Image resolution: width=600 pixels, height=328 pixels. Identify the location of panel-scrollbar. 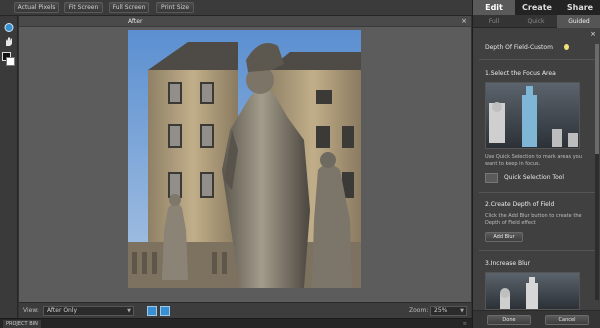
(597, 172).